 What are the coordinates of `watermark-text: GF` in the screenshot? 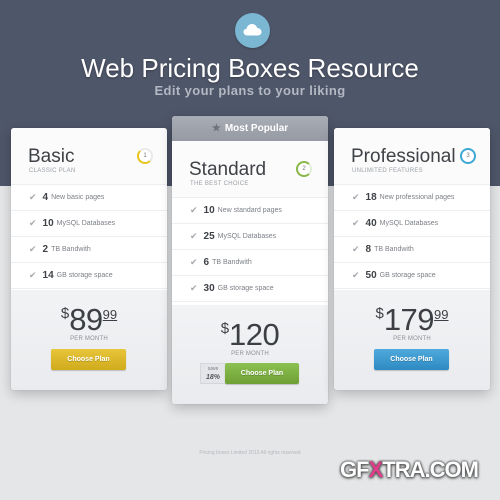 It's located at (355, 469).